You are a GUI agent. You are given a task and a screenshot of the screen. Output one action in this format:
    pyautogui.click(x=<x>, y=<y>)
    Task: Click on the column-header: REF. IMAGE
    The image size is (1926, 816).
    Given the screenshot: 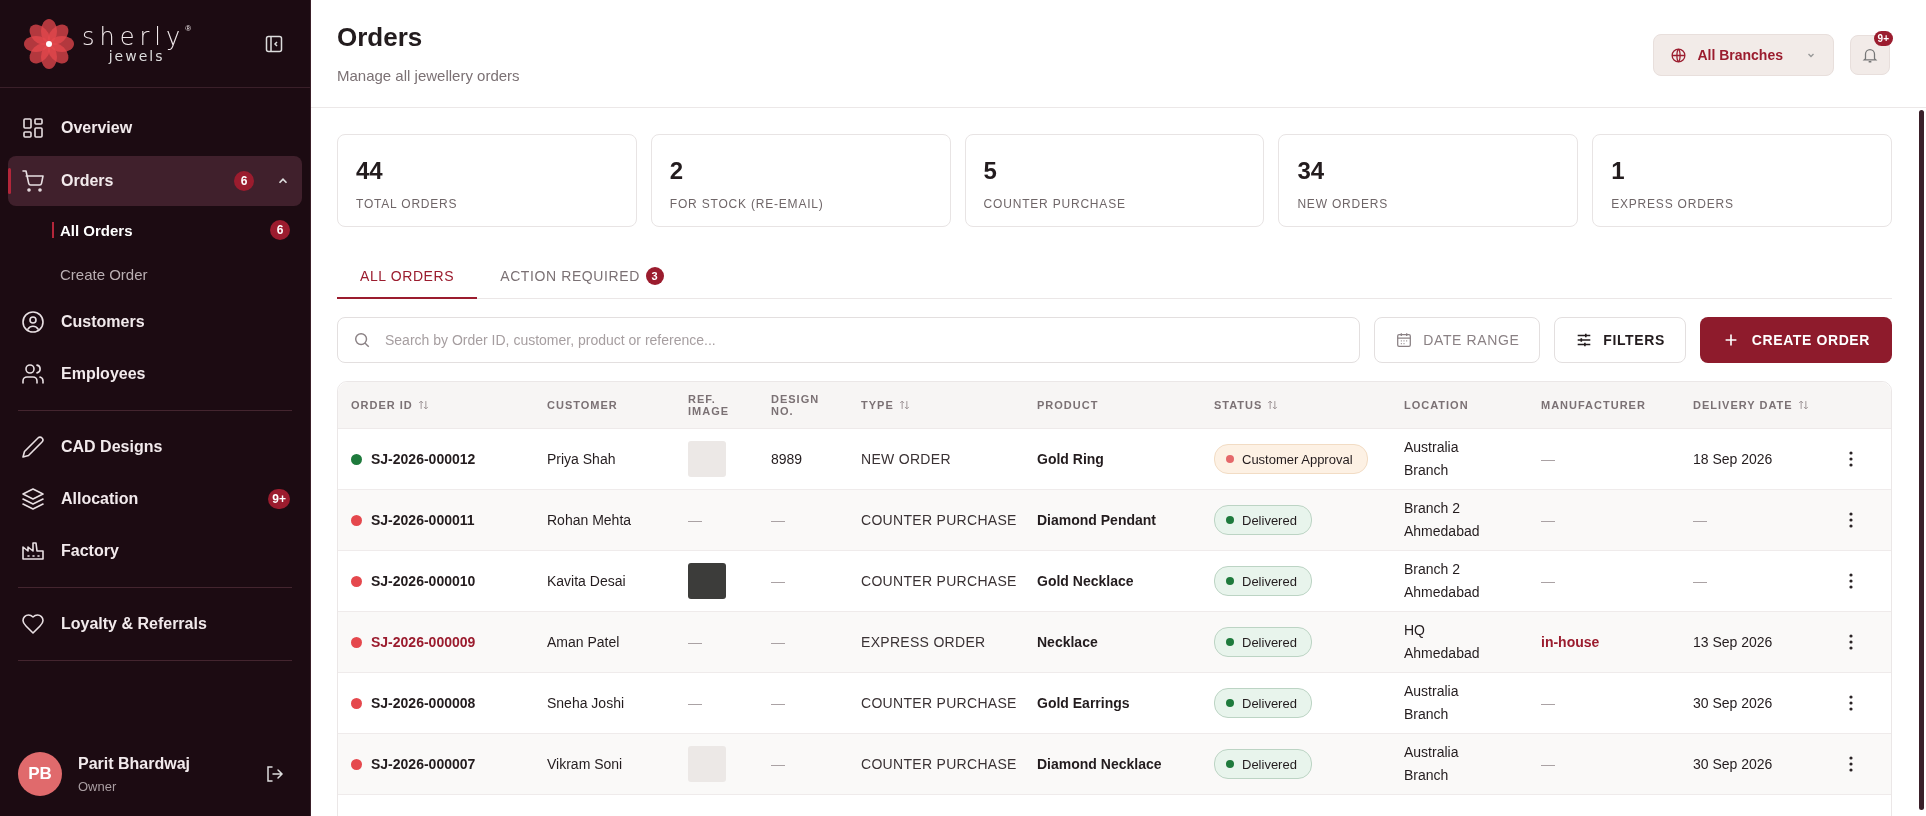 What is the action you would take?
    pyautogui.click(x=709, y=405)
    